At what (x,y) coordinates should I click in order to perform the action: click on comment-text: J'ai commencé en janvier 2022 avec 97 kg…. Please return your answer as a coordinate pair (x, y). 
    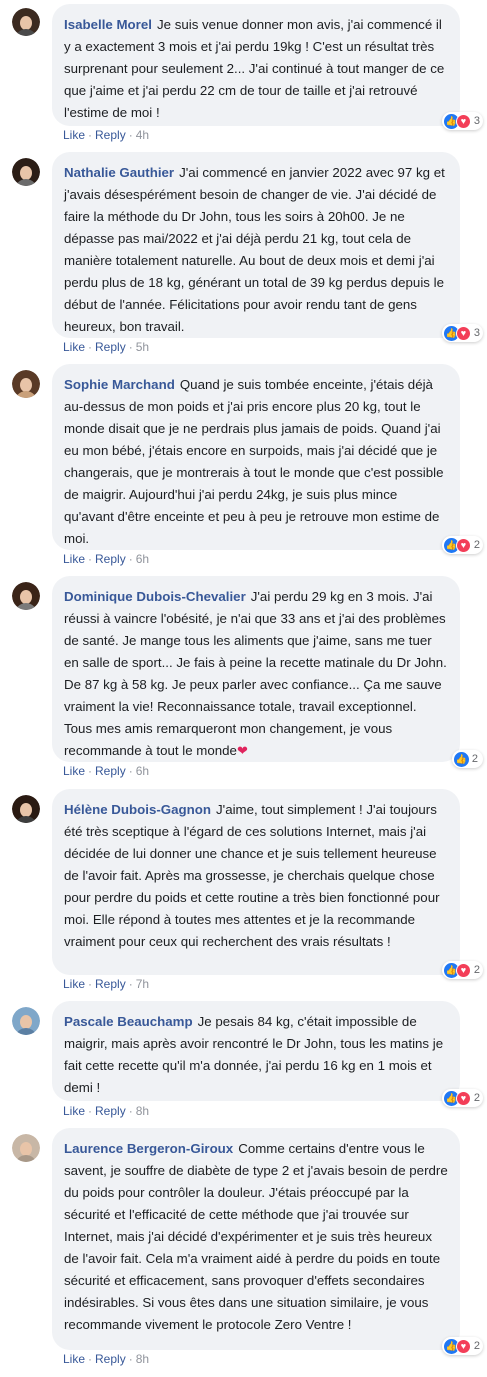
    Looking at the image, I should click on (254, 249).